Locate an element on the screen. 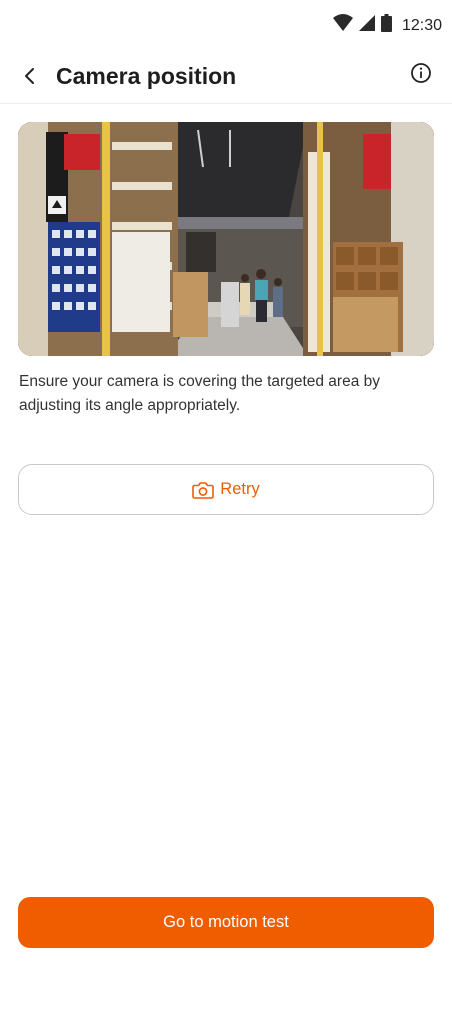 This screenshot has width=452, height=1012. chevron-left-icon is located at coordinates (29, 76).